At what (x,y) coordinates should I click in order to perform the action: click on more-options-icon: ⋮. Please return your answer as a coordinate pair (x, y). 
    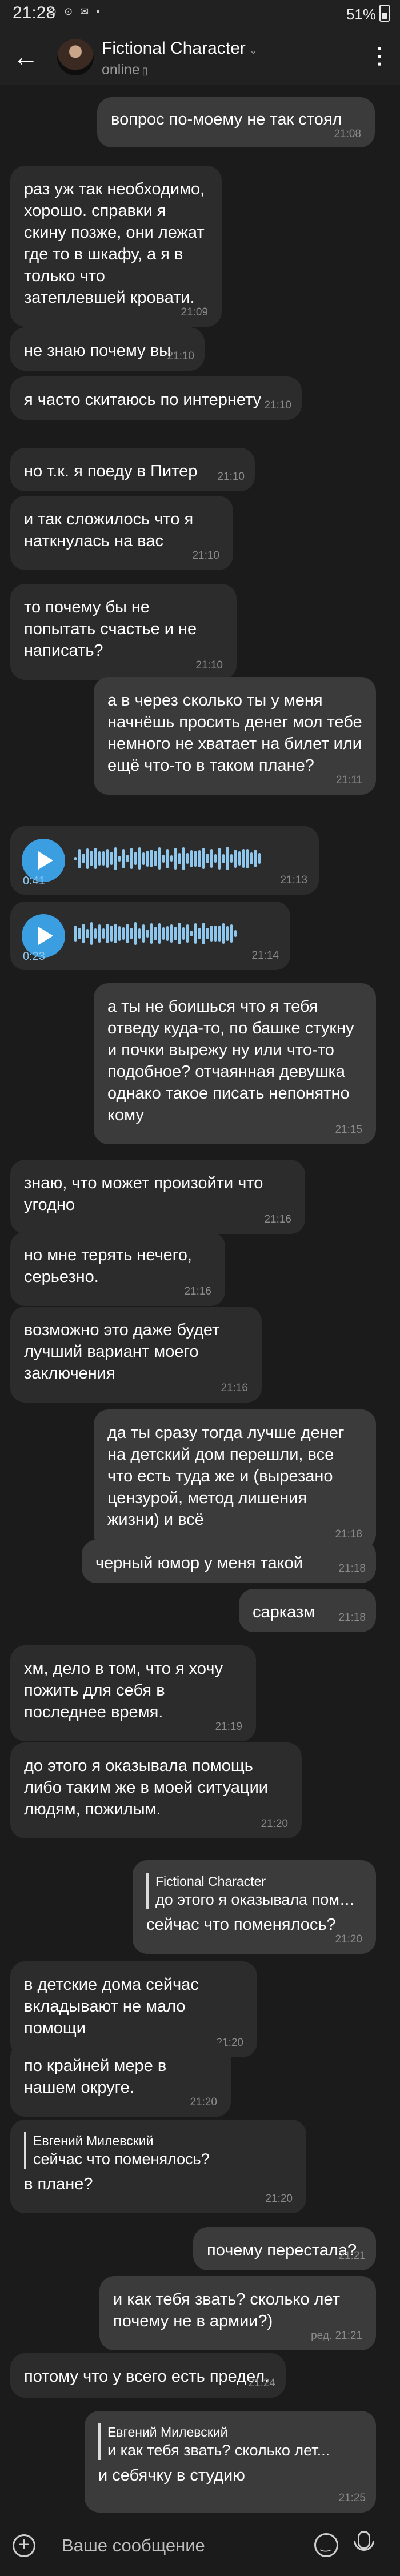
    Looking at the image, I should click on (379, 56).